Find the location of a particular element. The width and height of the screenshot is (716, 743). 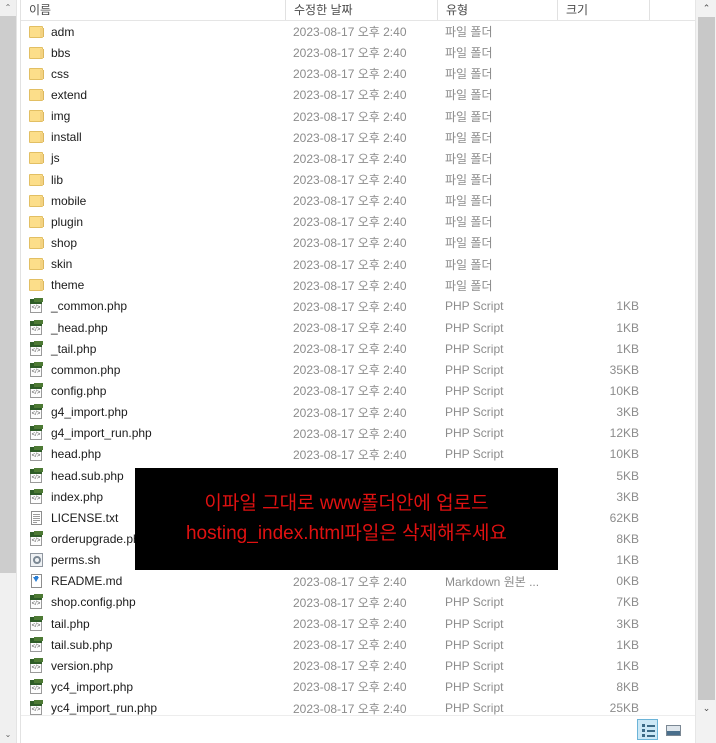

file-name-cell: shop is located at coordinates (153, 243).